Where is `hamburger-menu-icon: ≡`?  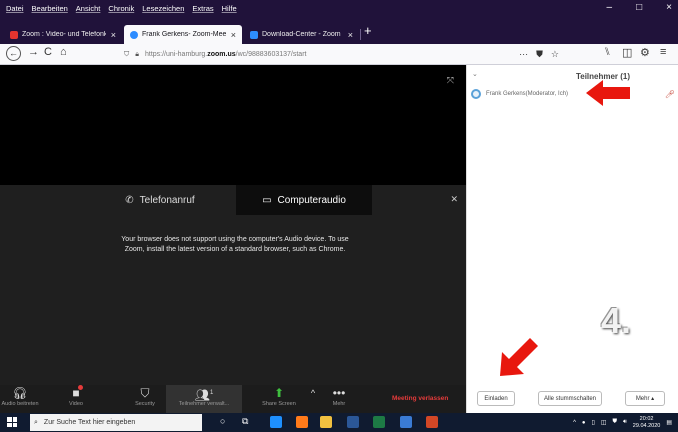
hamburger-menu-icon: ≡ is located at coordinates (663, 52).